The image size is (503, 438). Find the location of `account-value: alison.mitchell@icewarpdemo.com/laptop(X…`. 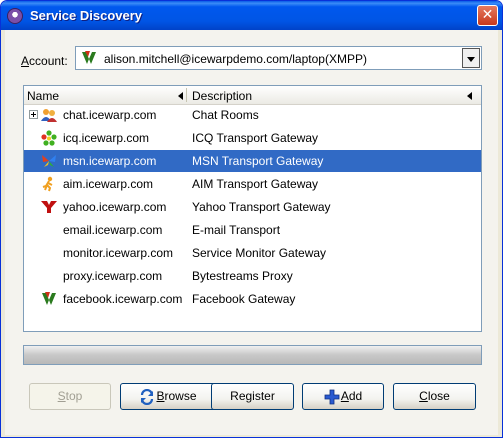

account-value: alison.mitchell@icewarpdemo.com/laptop(X… is located at coordinates (235, 59).